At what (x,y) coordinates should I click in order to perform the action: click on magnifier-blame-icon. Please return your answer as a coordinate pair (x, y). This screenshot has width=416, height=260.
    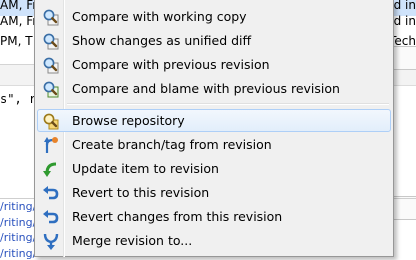
    Looking at the image, I should click on (51, 89).